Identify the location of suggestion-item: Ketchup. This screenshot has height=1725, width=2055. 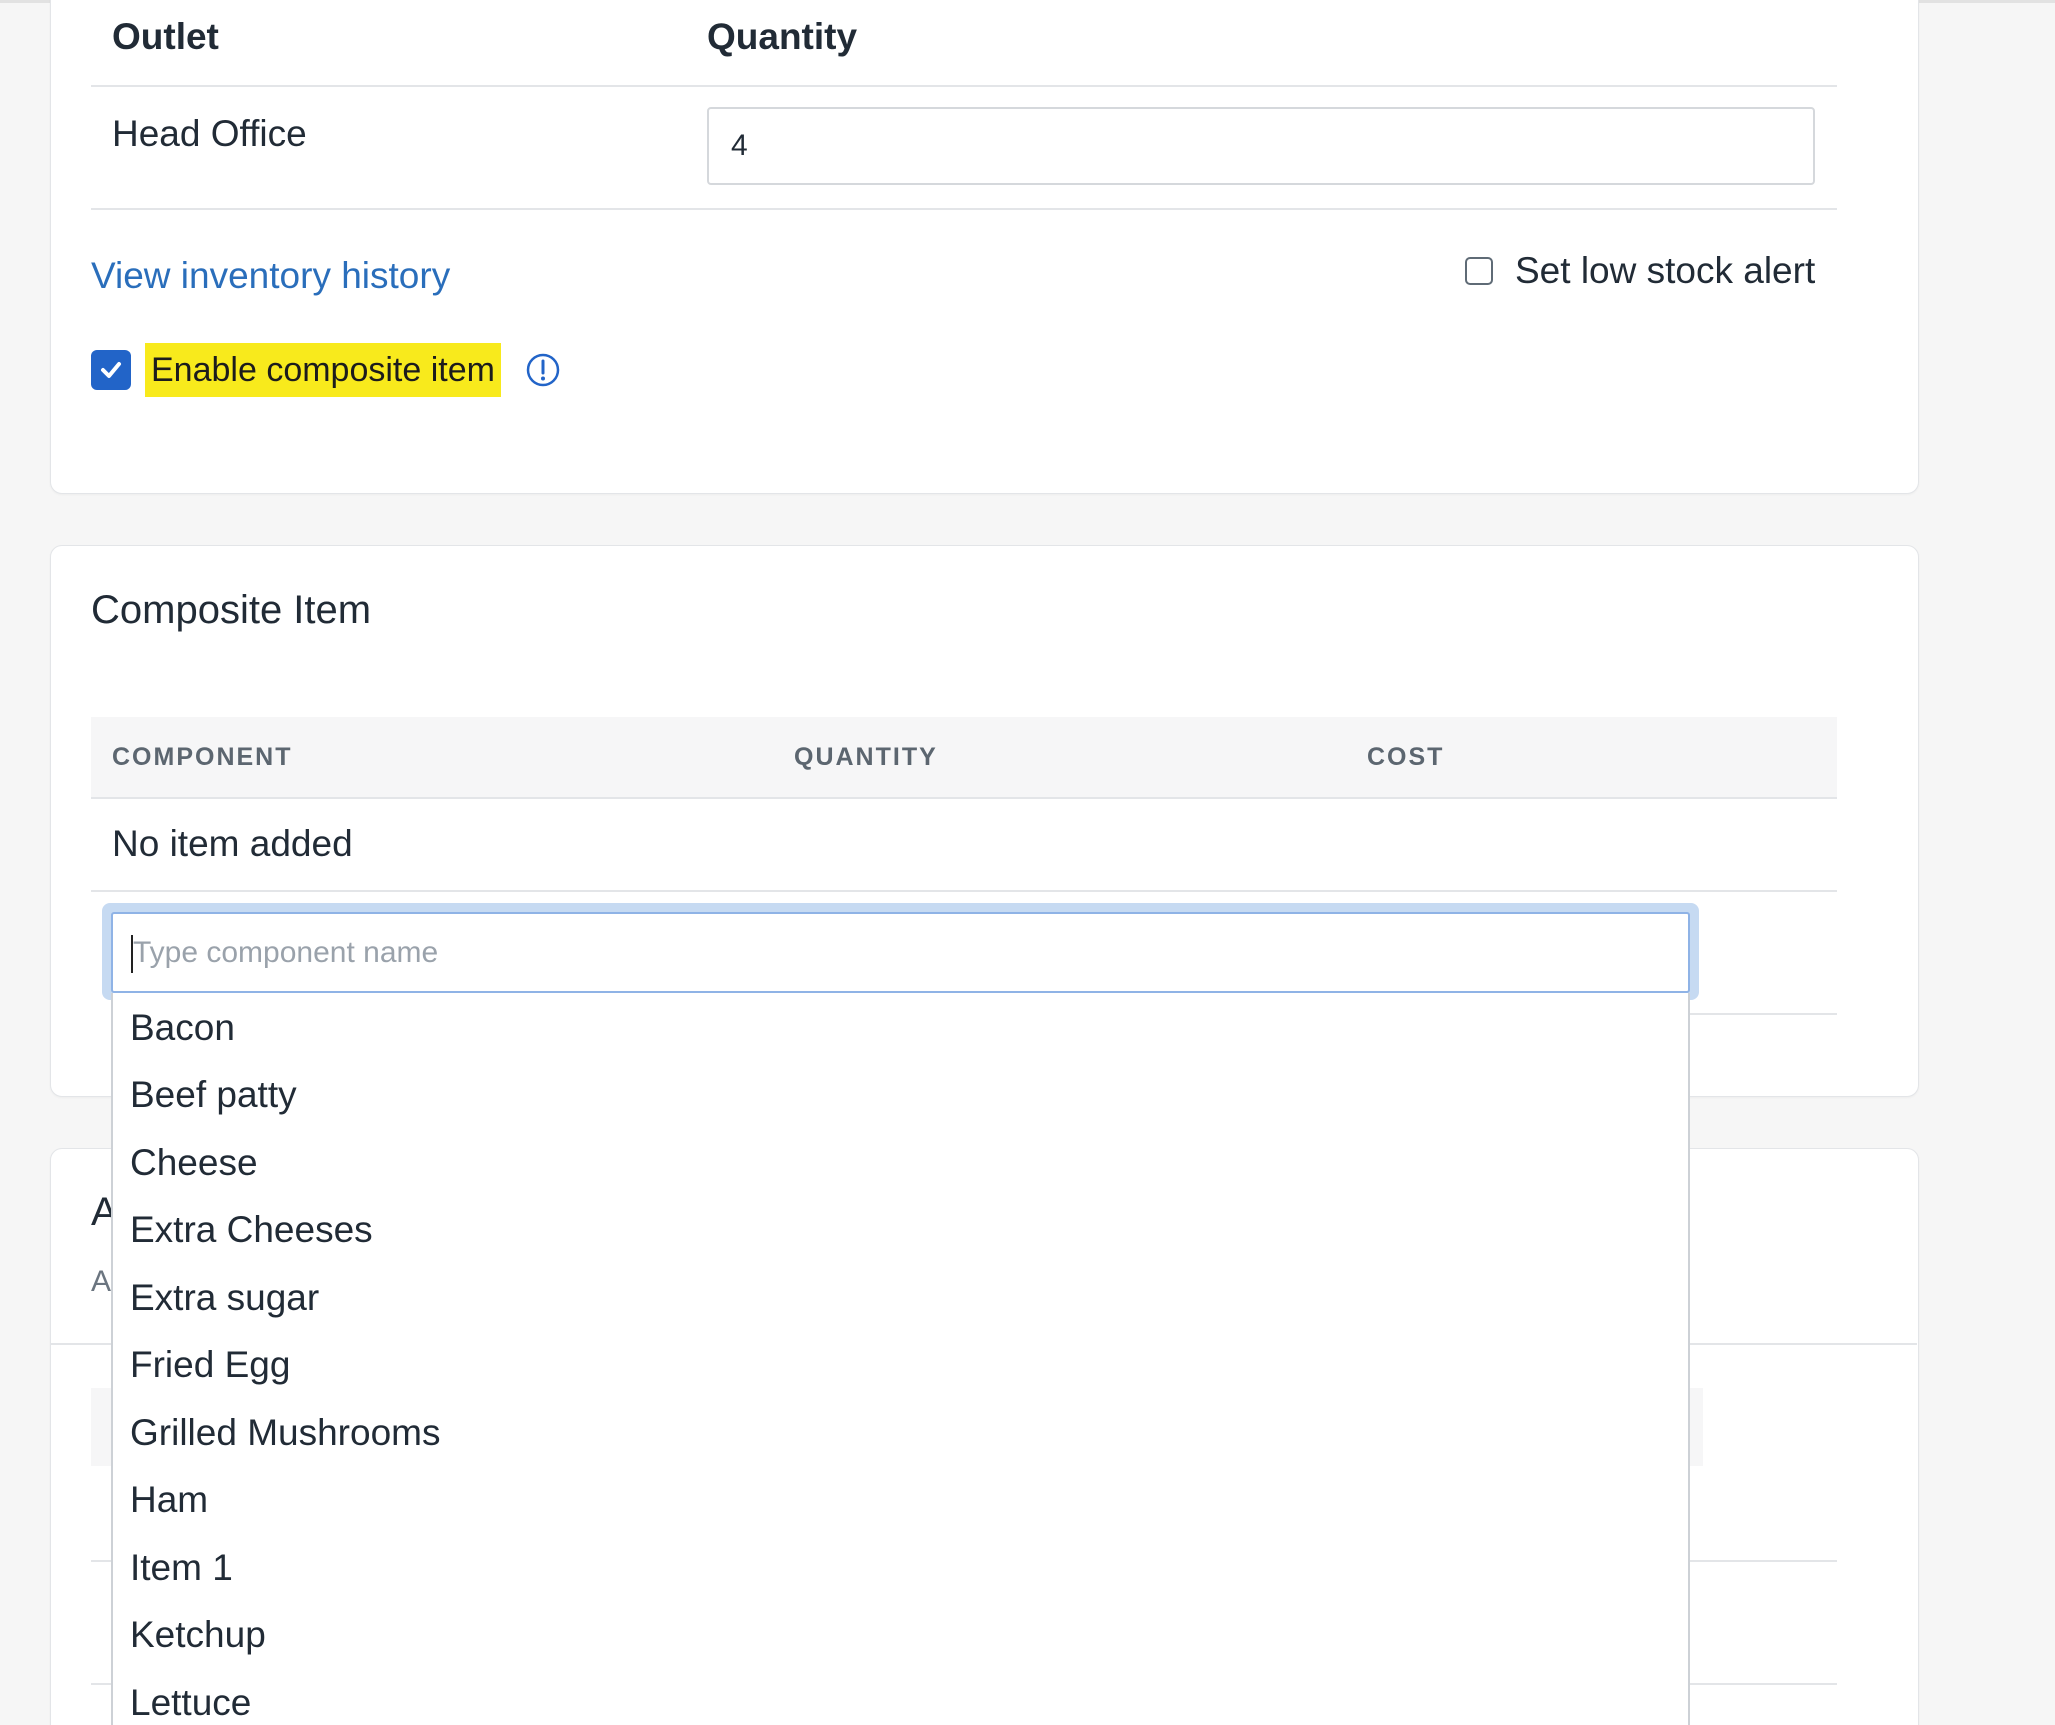
(198, 1635).